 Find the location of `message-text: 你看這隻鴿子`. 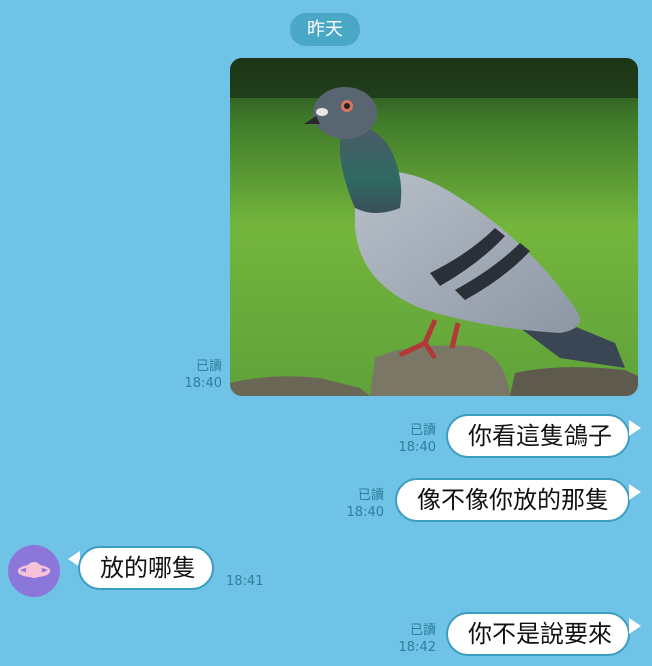

message-text: 你看這隻鴿子 is located at coordinates (540, 436).